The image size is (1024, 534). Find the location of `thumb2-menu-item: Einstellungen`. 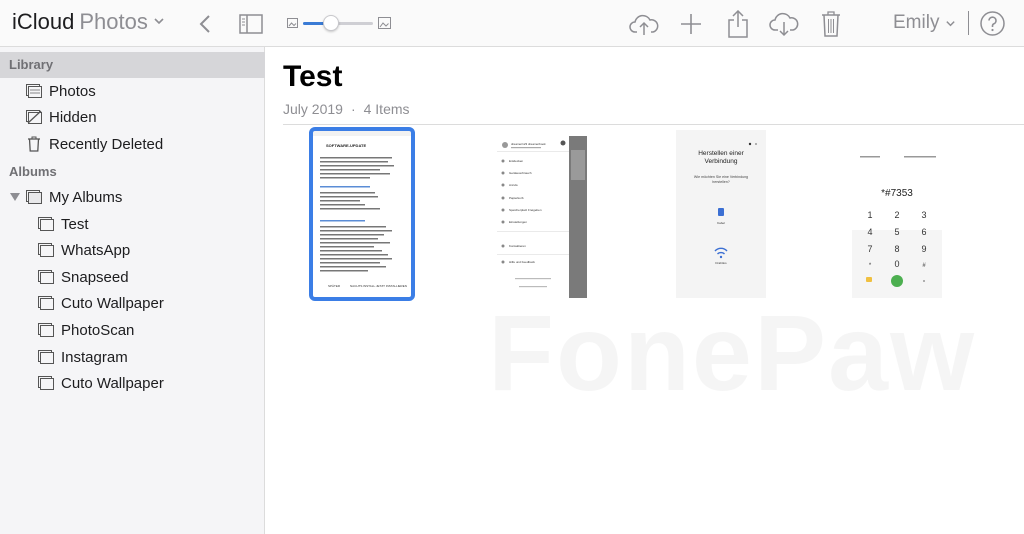

thumb2-menu-item: Einstellungen is located at coordinates (518, 222).